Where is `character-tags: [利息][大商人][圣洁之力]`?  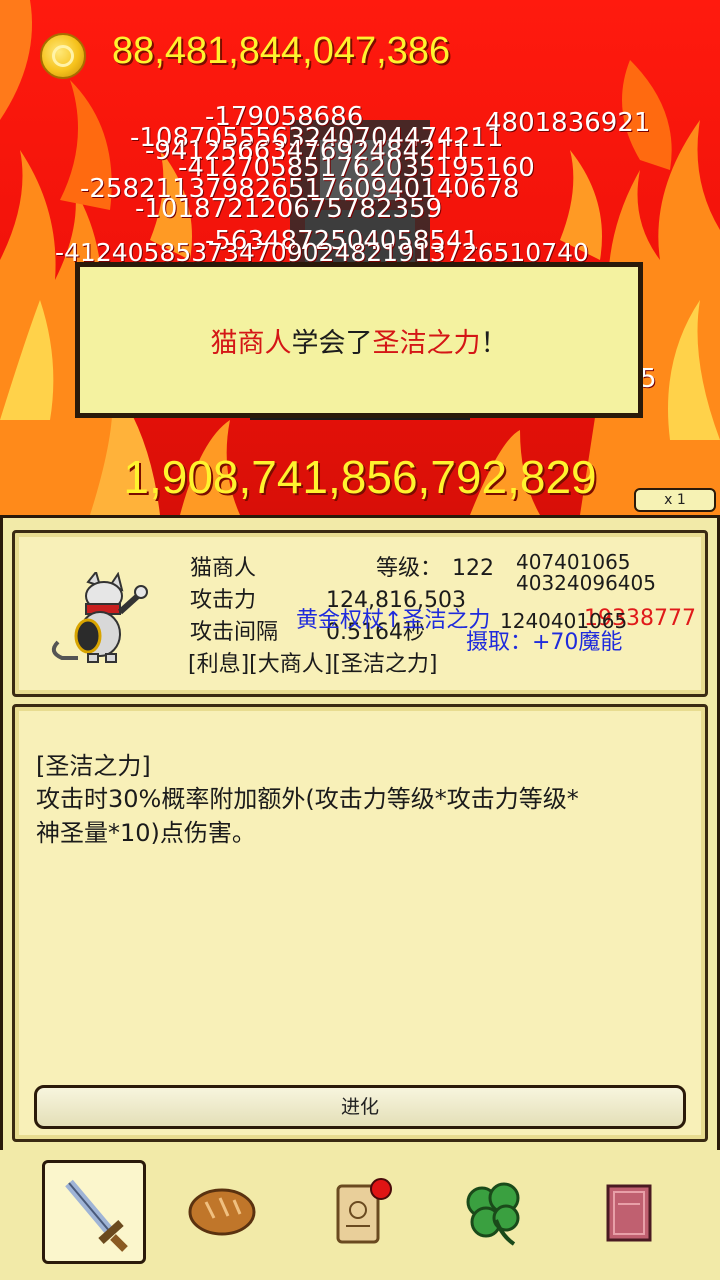
character-tags: [利息][大商人][圣洁之力] is located at coordinates (313, 664).